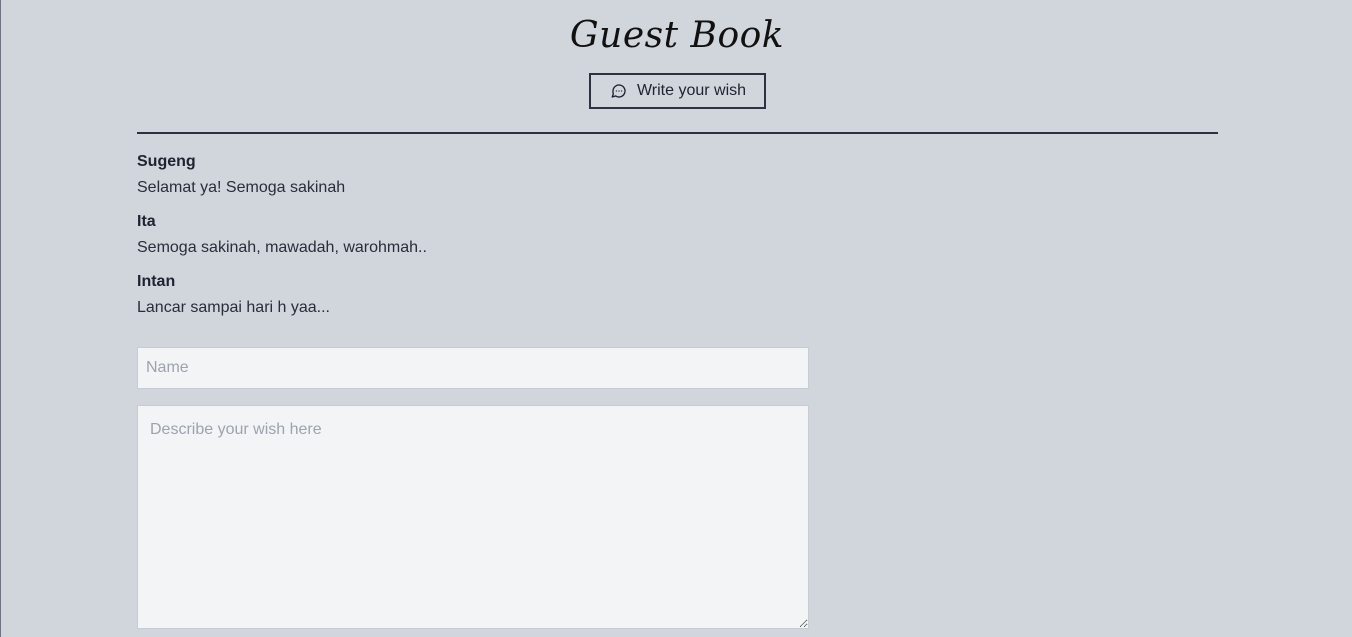 This screenshot has height=637, width=1352. I want to click on write-wish-button-label: Write your wish, so click(691, 90).